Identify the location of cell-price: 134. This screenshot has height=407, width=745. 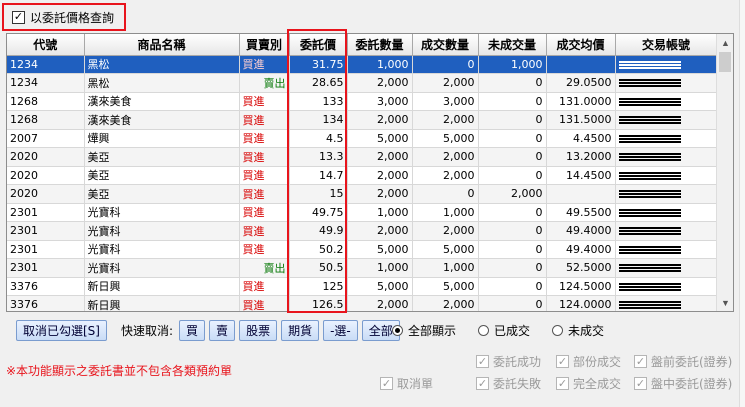
(318, 120).